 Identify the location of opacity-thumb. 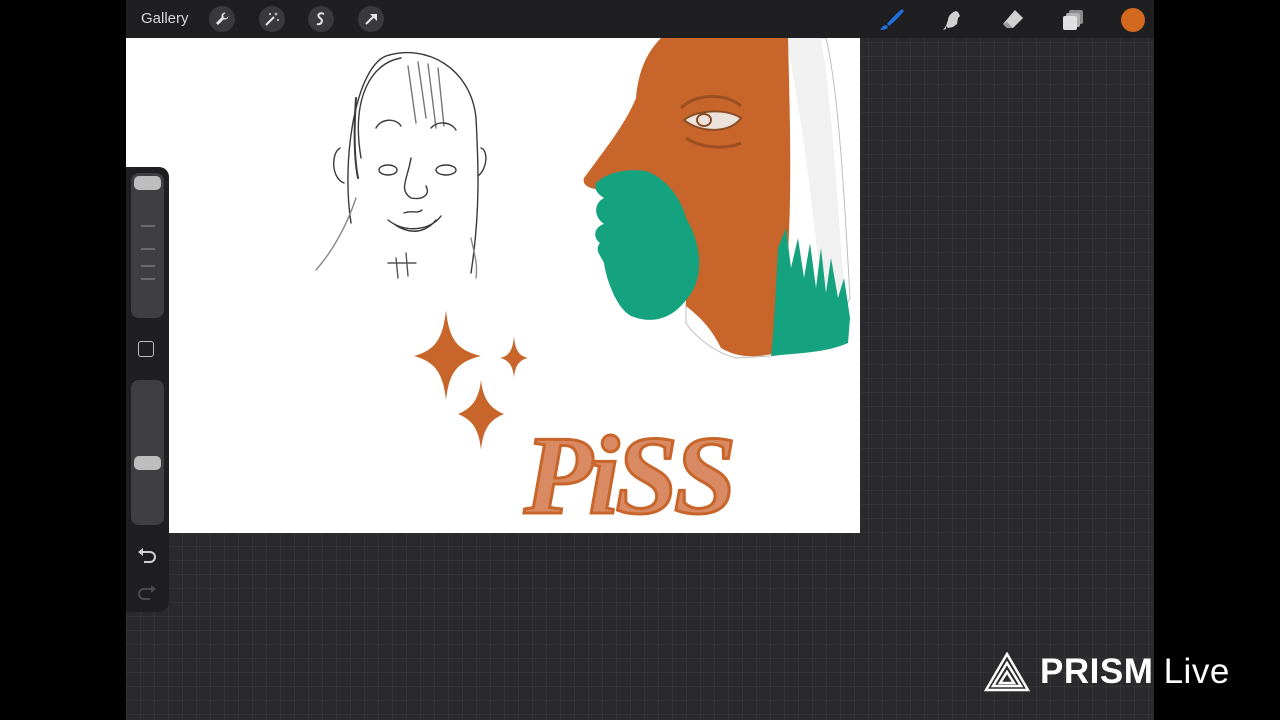
(147, 463).